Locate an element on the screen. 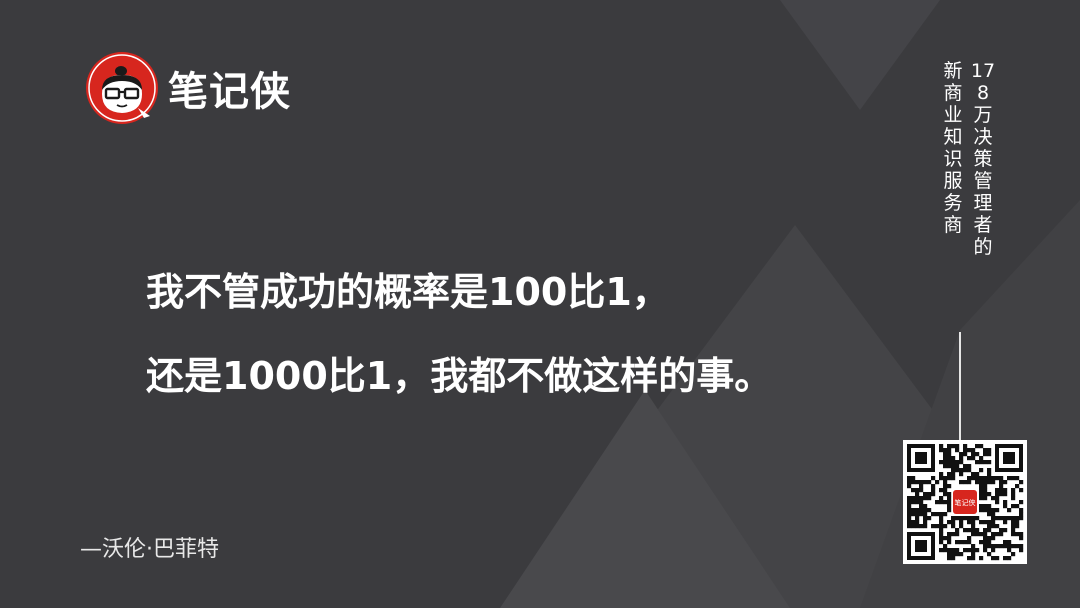 The image size is (1080, 608). qr-center-badge: 笔记侠 is located at coordinates (965, 502).